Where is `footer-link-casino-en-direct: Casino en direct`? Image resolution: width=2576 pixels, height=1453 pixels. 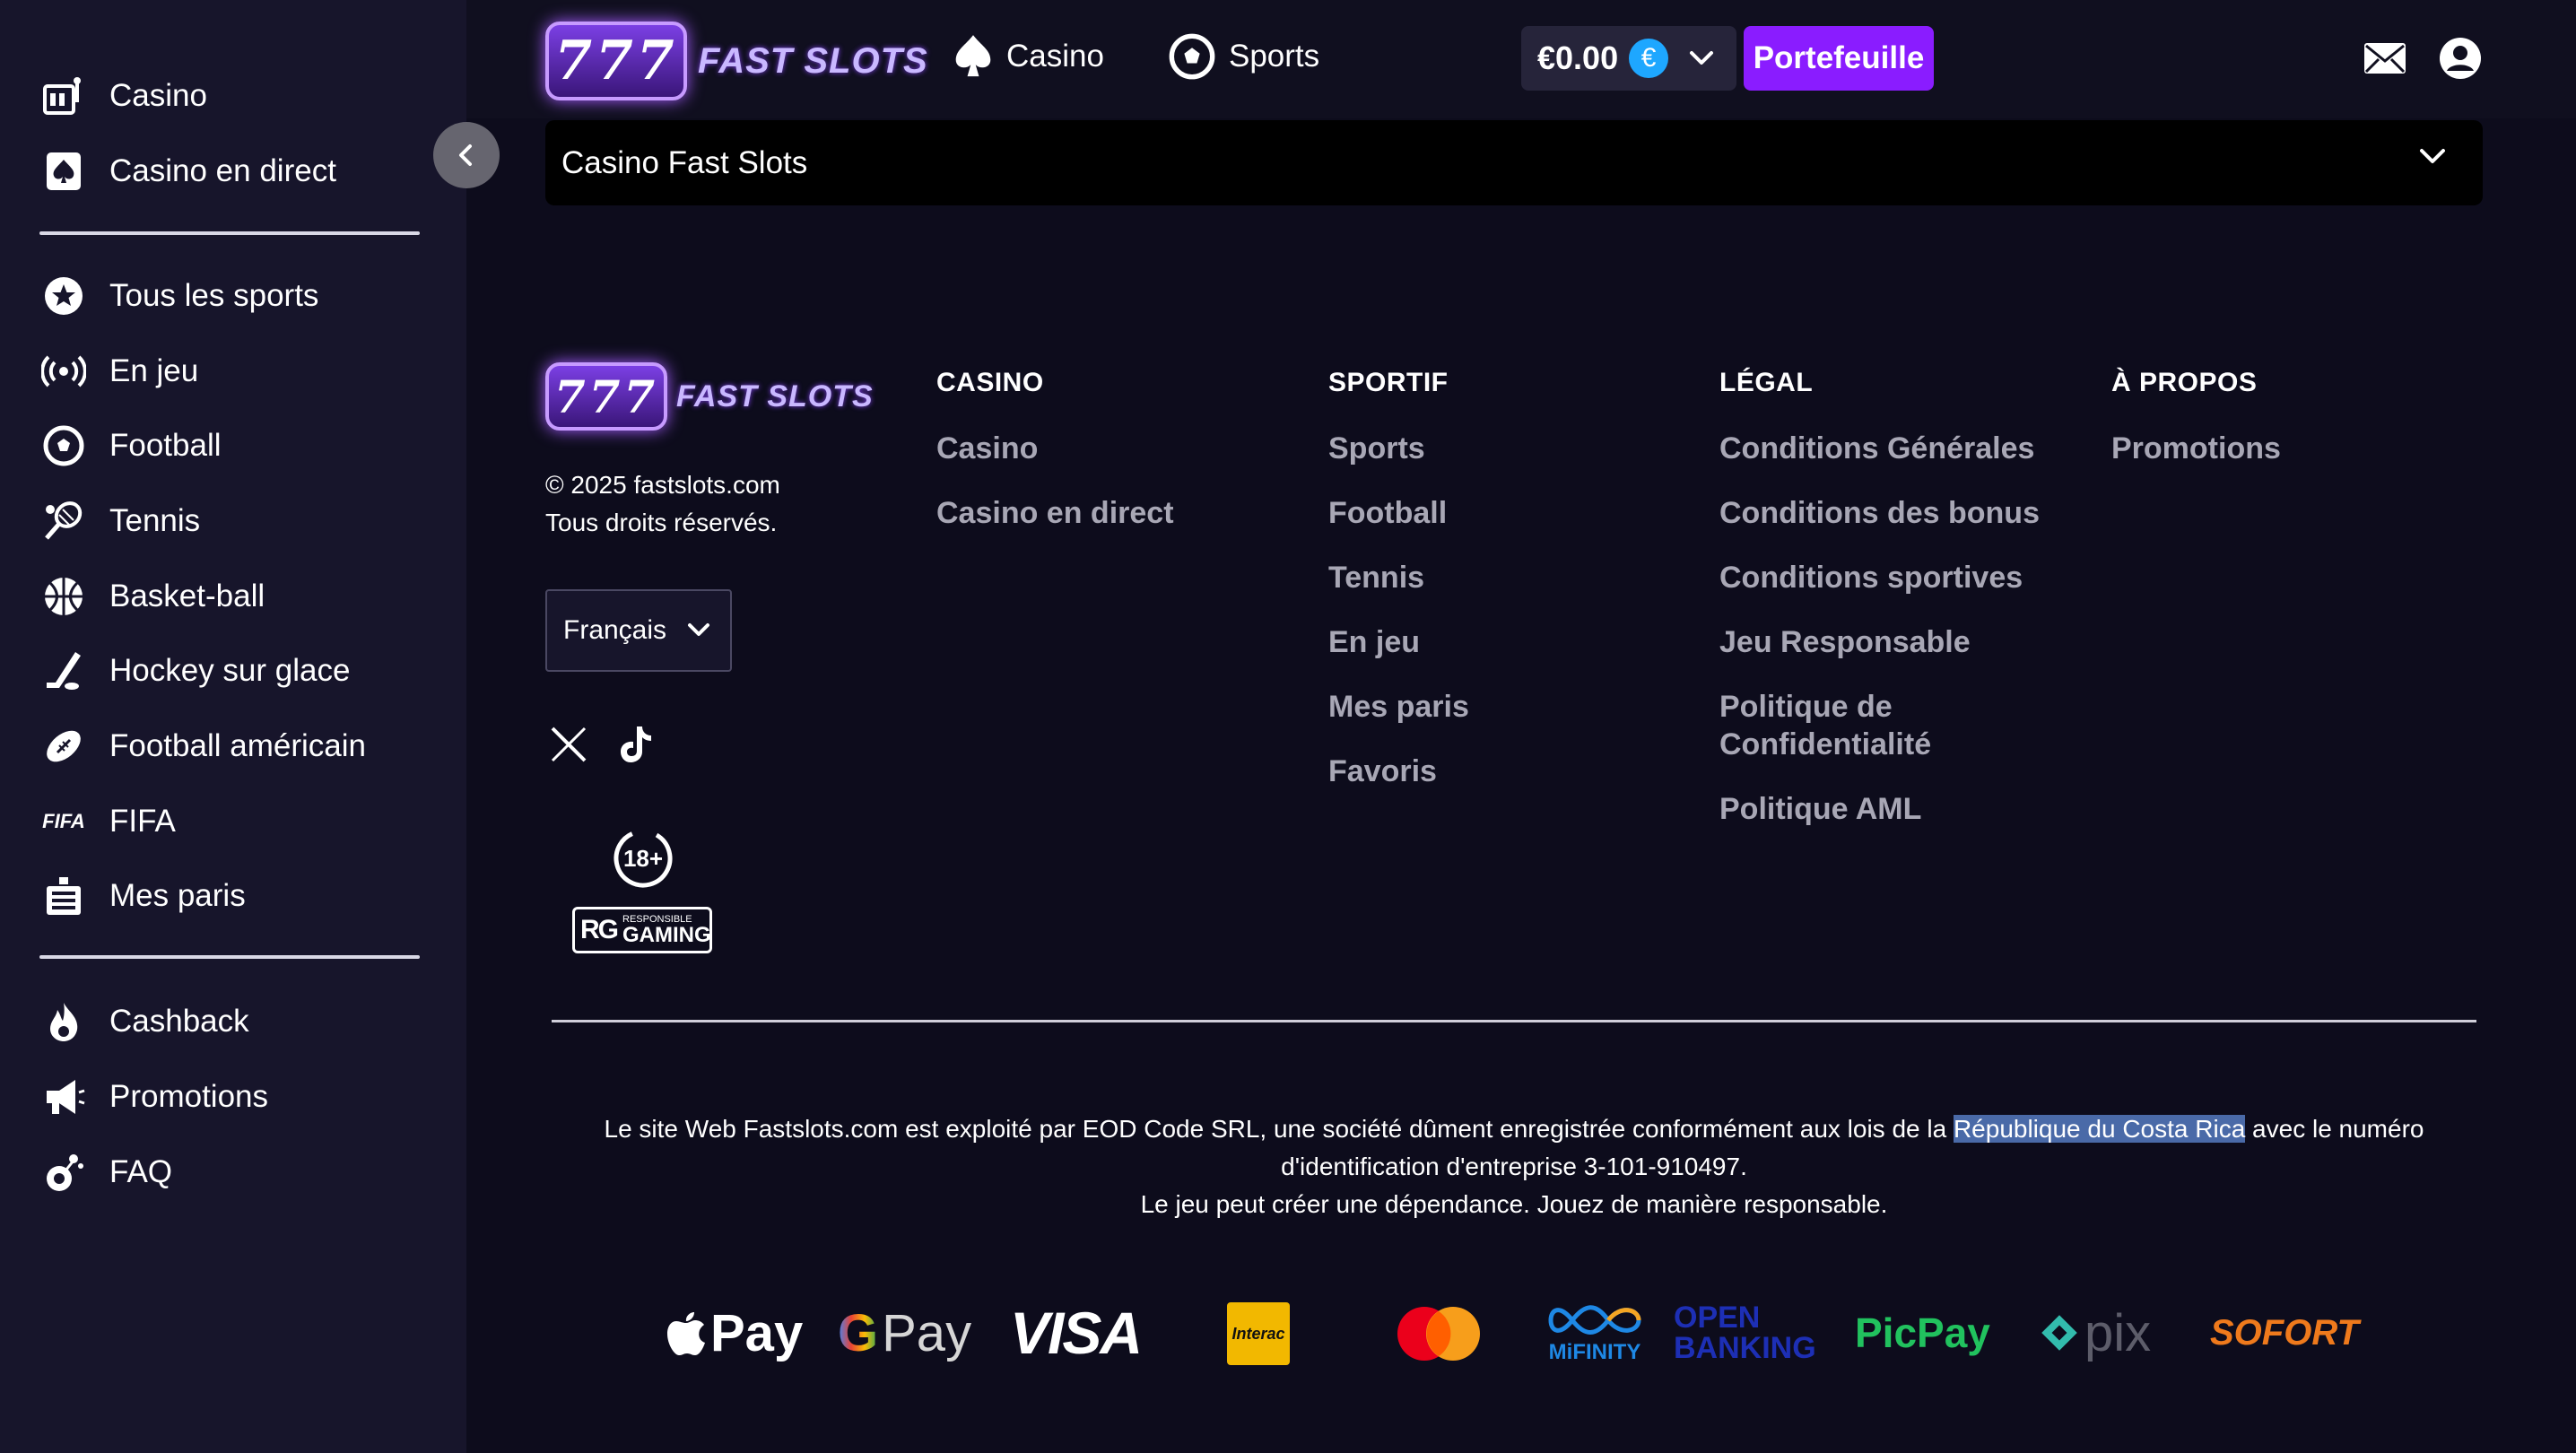 footer-link-casino-en-direct: Casino en direct is located at coordinates (1055, 513).